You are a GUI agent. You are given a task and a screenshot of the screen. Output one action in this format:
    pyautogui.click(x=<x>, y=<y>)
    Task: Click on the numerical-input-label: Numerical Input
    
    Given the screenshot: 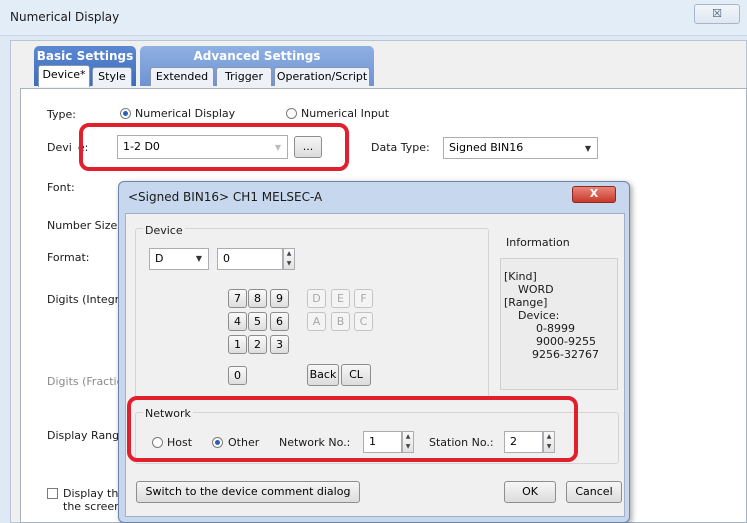 What is the action you would take?
    pyautogui.click(x=345, y=113)
    